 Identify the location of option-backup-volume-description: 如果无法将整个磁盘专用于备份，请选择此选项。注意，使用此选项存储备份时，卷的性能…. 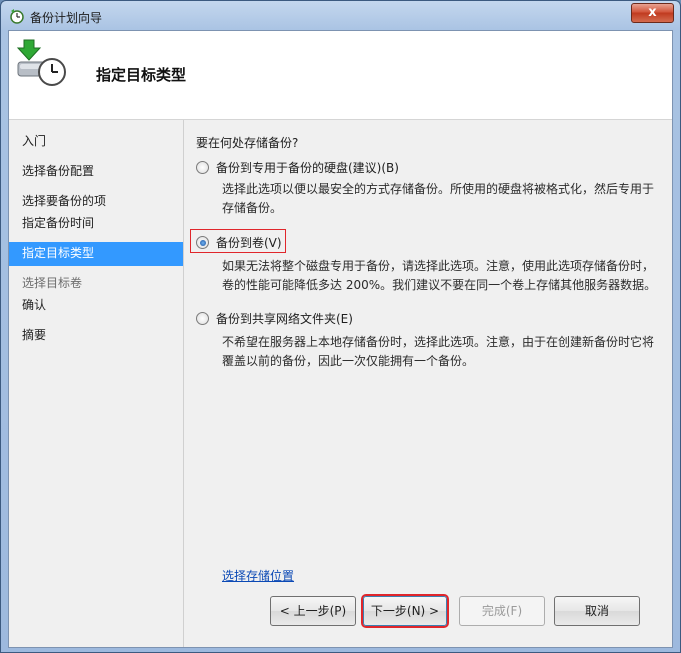
(439, 275).